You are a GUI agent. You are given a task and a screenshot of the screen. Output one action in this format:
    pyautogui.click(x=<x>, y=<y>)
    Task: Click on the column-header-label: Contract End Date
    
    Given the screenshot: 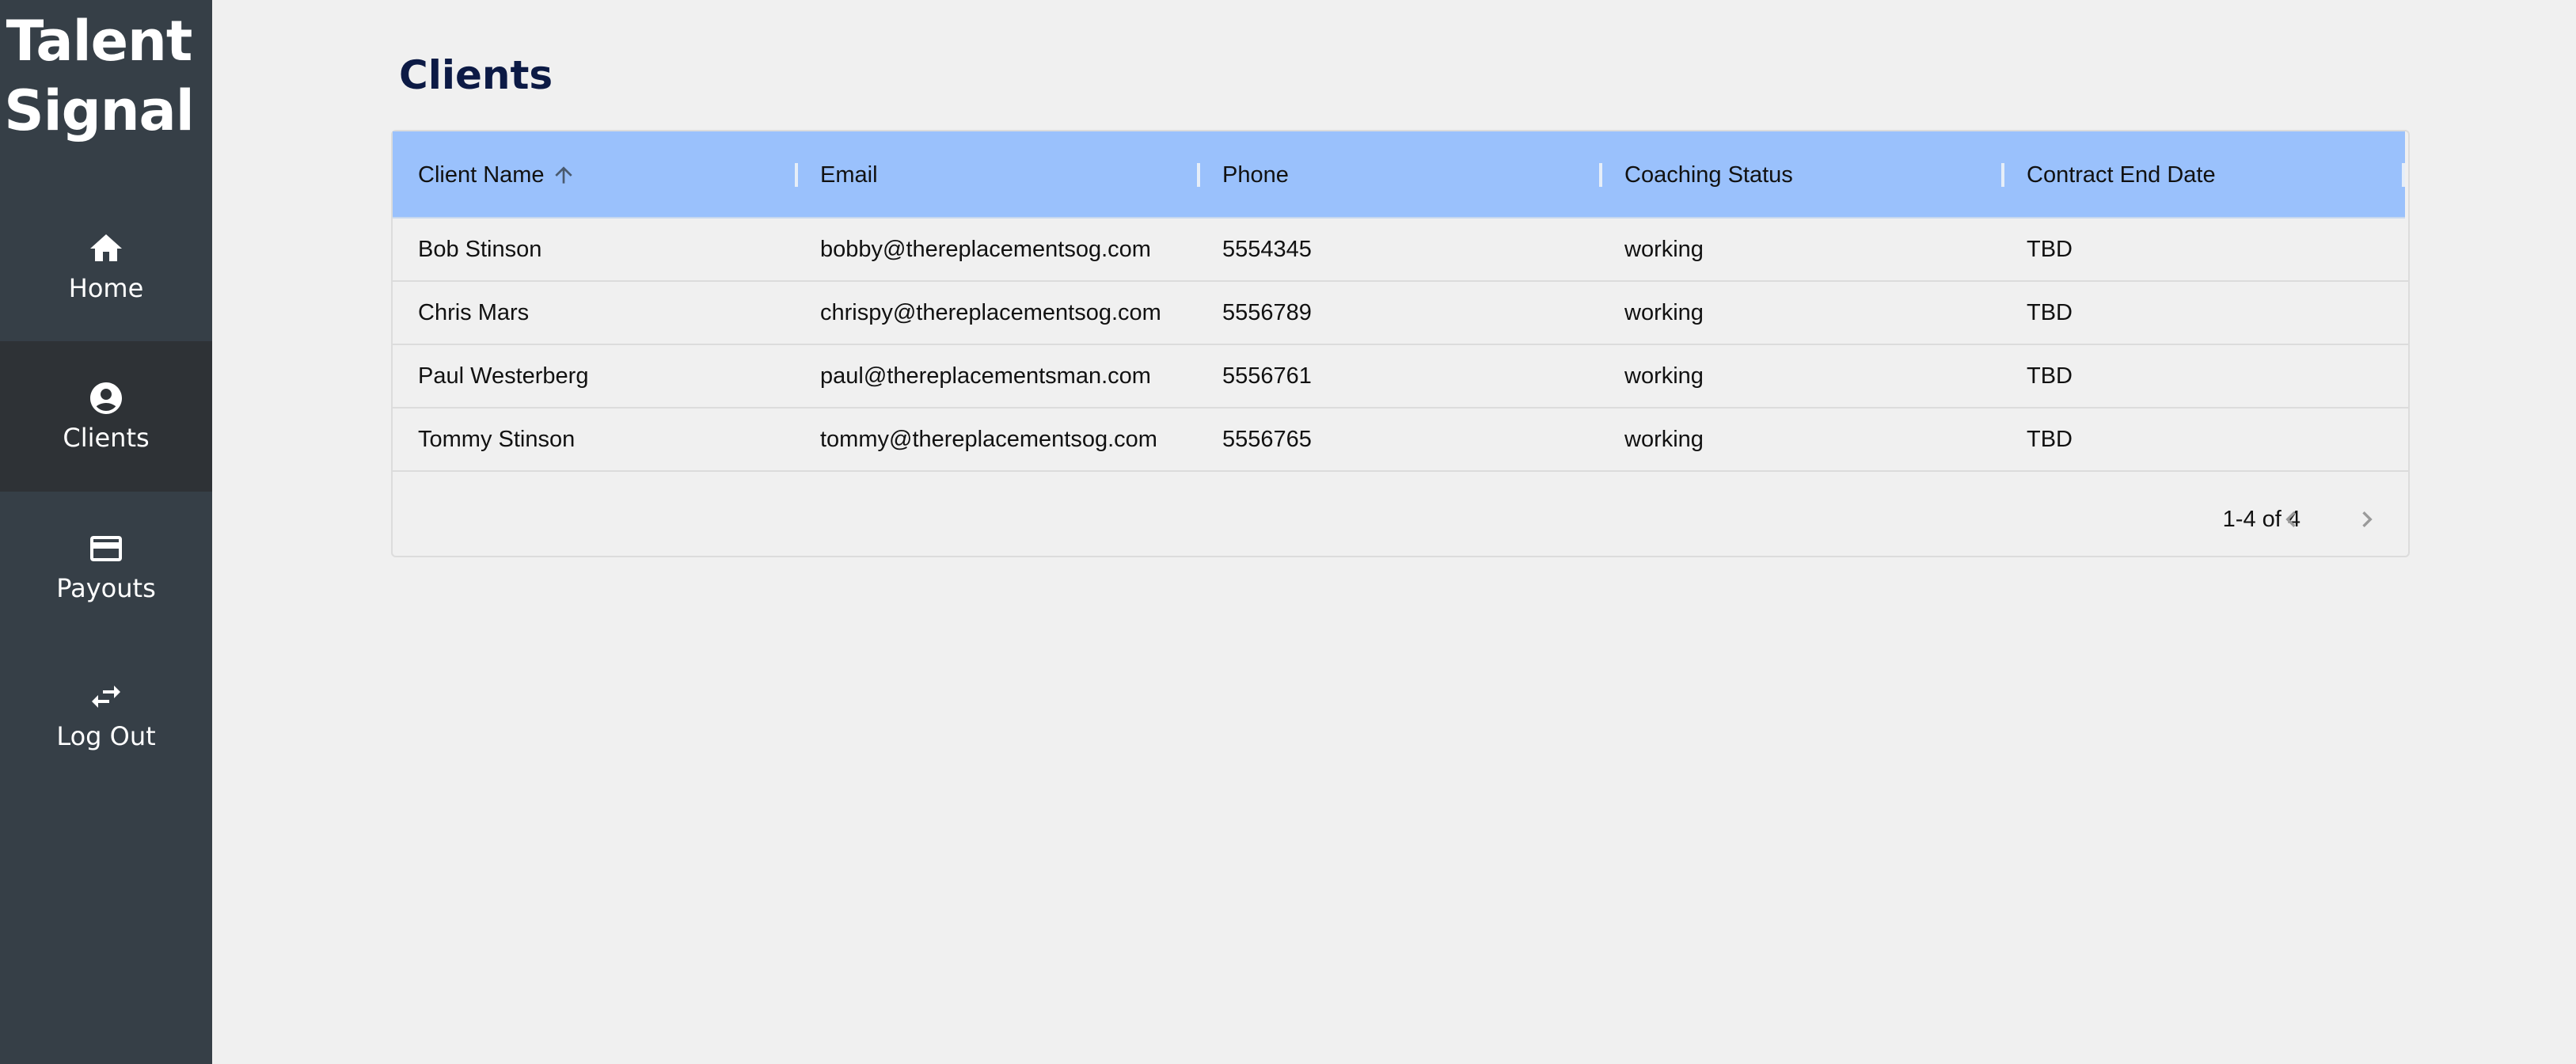 What is the action you would take?
    pyautogui.click(x=2121, y=175)
    